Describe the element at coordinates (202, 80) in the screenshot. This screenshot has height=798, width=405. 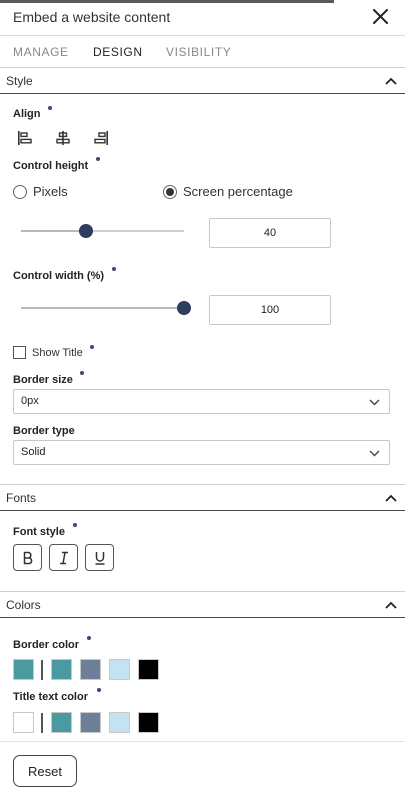
I see `style-section-header: Style` at that location.